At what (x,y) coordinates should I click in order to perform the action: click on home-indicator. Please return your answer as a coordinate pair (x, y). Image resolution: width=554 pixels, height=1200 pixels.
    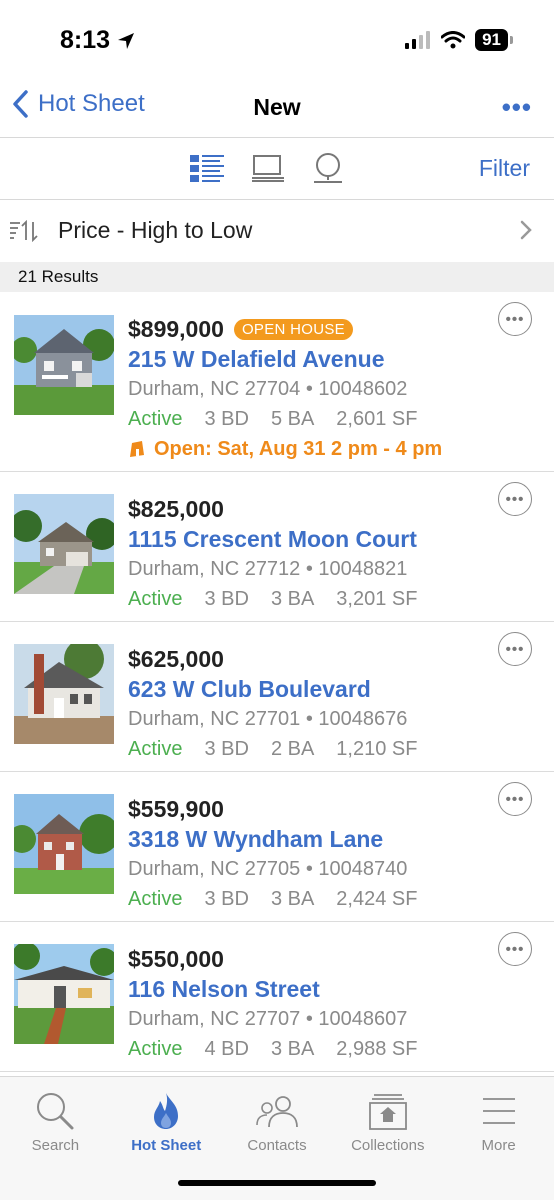
    Looking at the image, I should click on (277, 1183).